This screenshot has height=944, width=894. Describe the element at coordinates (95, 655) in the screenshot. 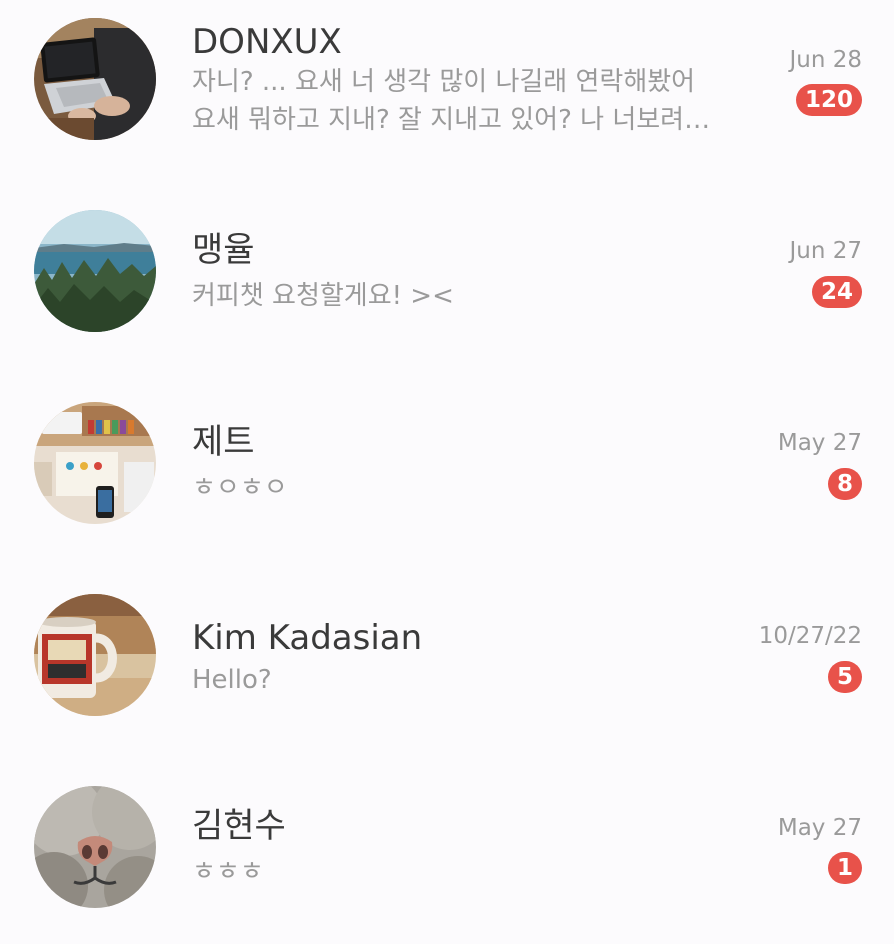

I see `avatar-coffee-mug` at that location.